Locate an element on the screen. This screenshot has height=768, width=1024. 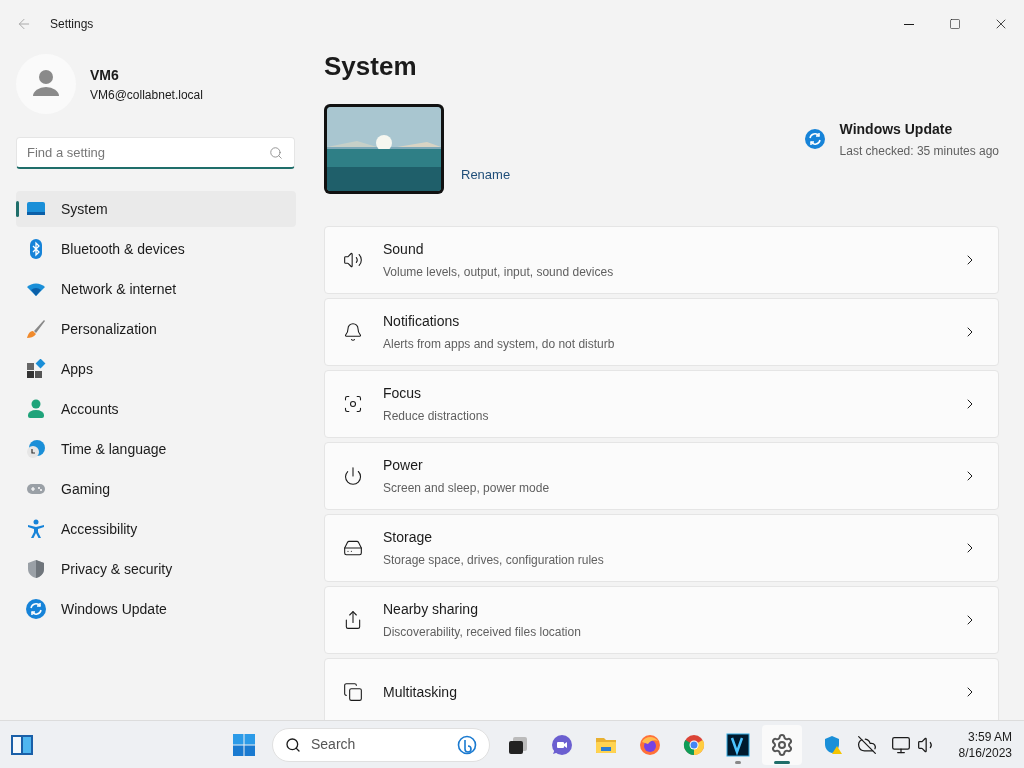
card-title: Power is located at coordinates (403, 465).